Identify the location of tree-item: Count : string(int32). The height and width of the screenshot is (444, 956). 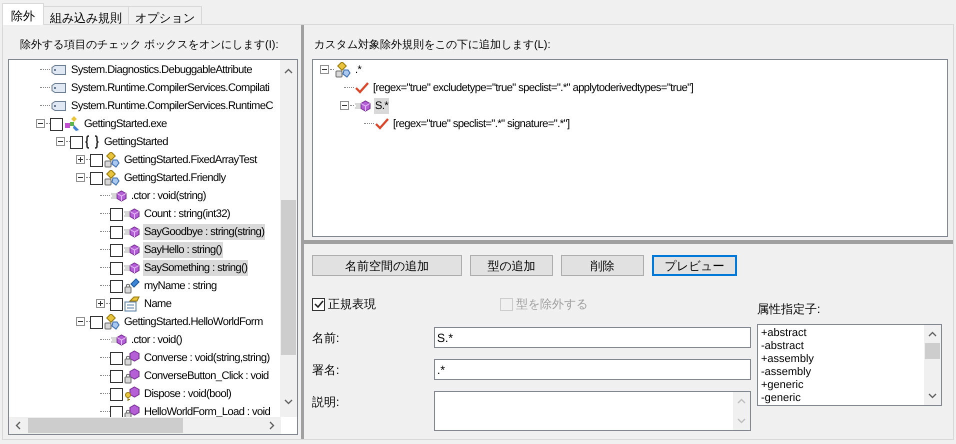
(187, 214).